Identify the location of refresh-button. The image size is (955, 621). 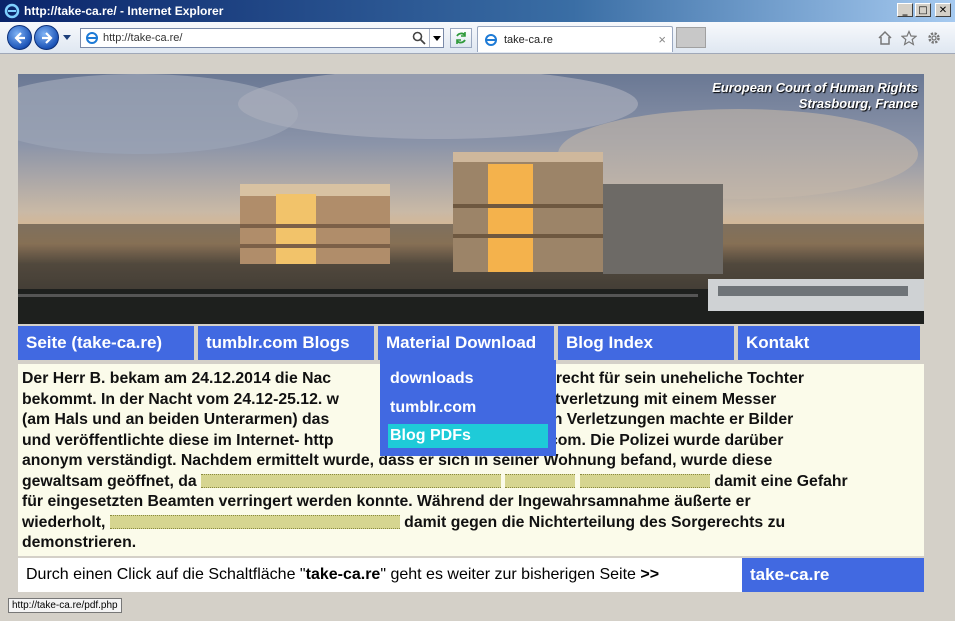
(461, 38).